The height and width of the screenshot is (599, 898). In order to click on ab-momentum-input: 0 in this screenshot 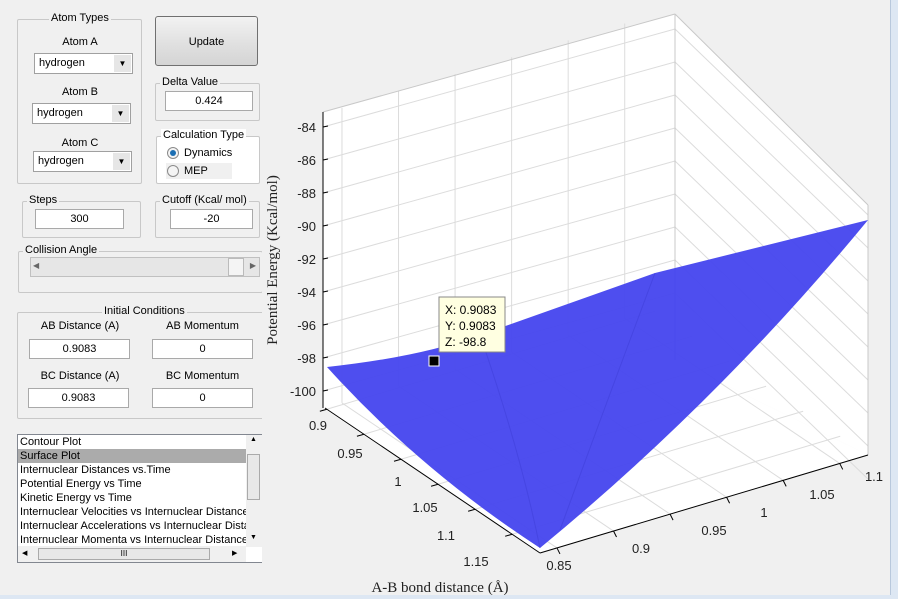, I will do `click(202, 349)`.